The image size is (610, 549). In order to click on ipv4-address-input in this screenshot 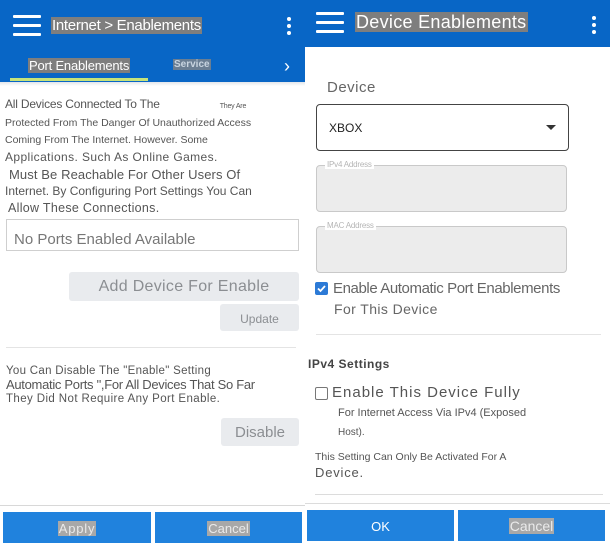, I will do `click(441, 188)`.